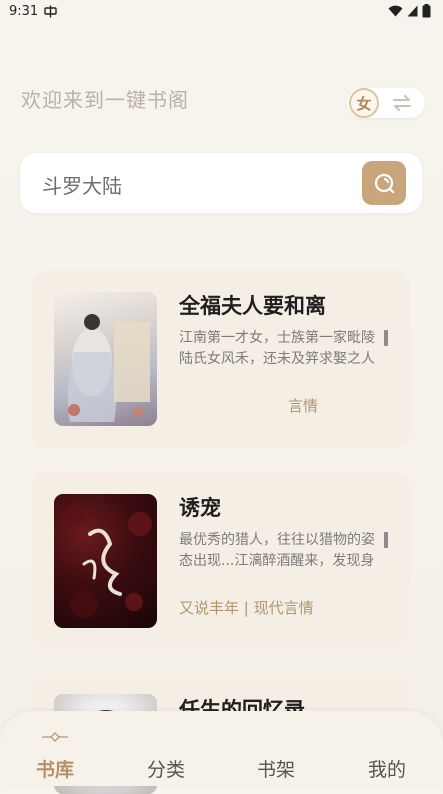 Image resolution: width=443 pixels, height=794 pixels. Describe the element at coordinates (252, 305) in the screenshot. I see `book-title: 全福夫人要和离` at that location.